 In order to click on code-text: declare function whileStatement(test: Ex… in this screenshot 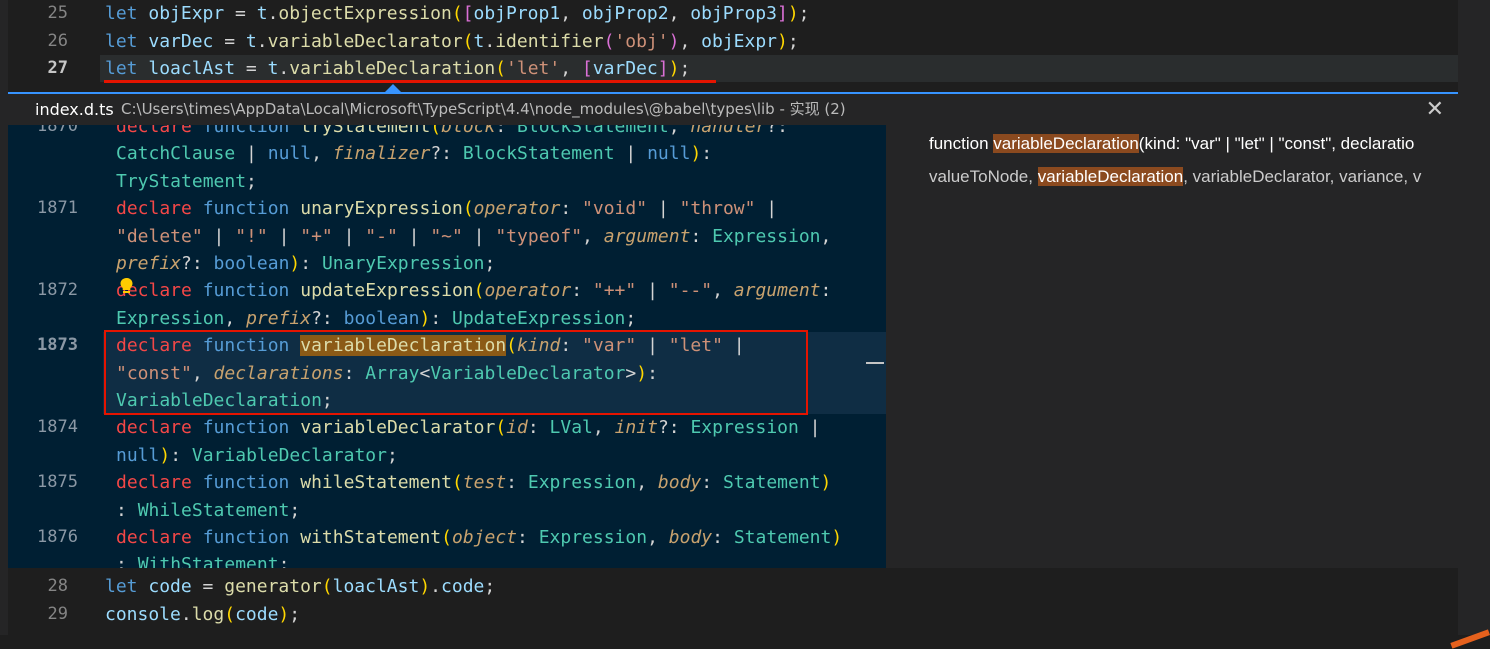, I will do `click(474, 483)`.